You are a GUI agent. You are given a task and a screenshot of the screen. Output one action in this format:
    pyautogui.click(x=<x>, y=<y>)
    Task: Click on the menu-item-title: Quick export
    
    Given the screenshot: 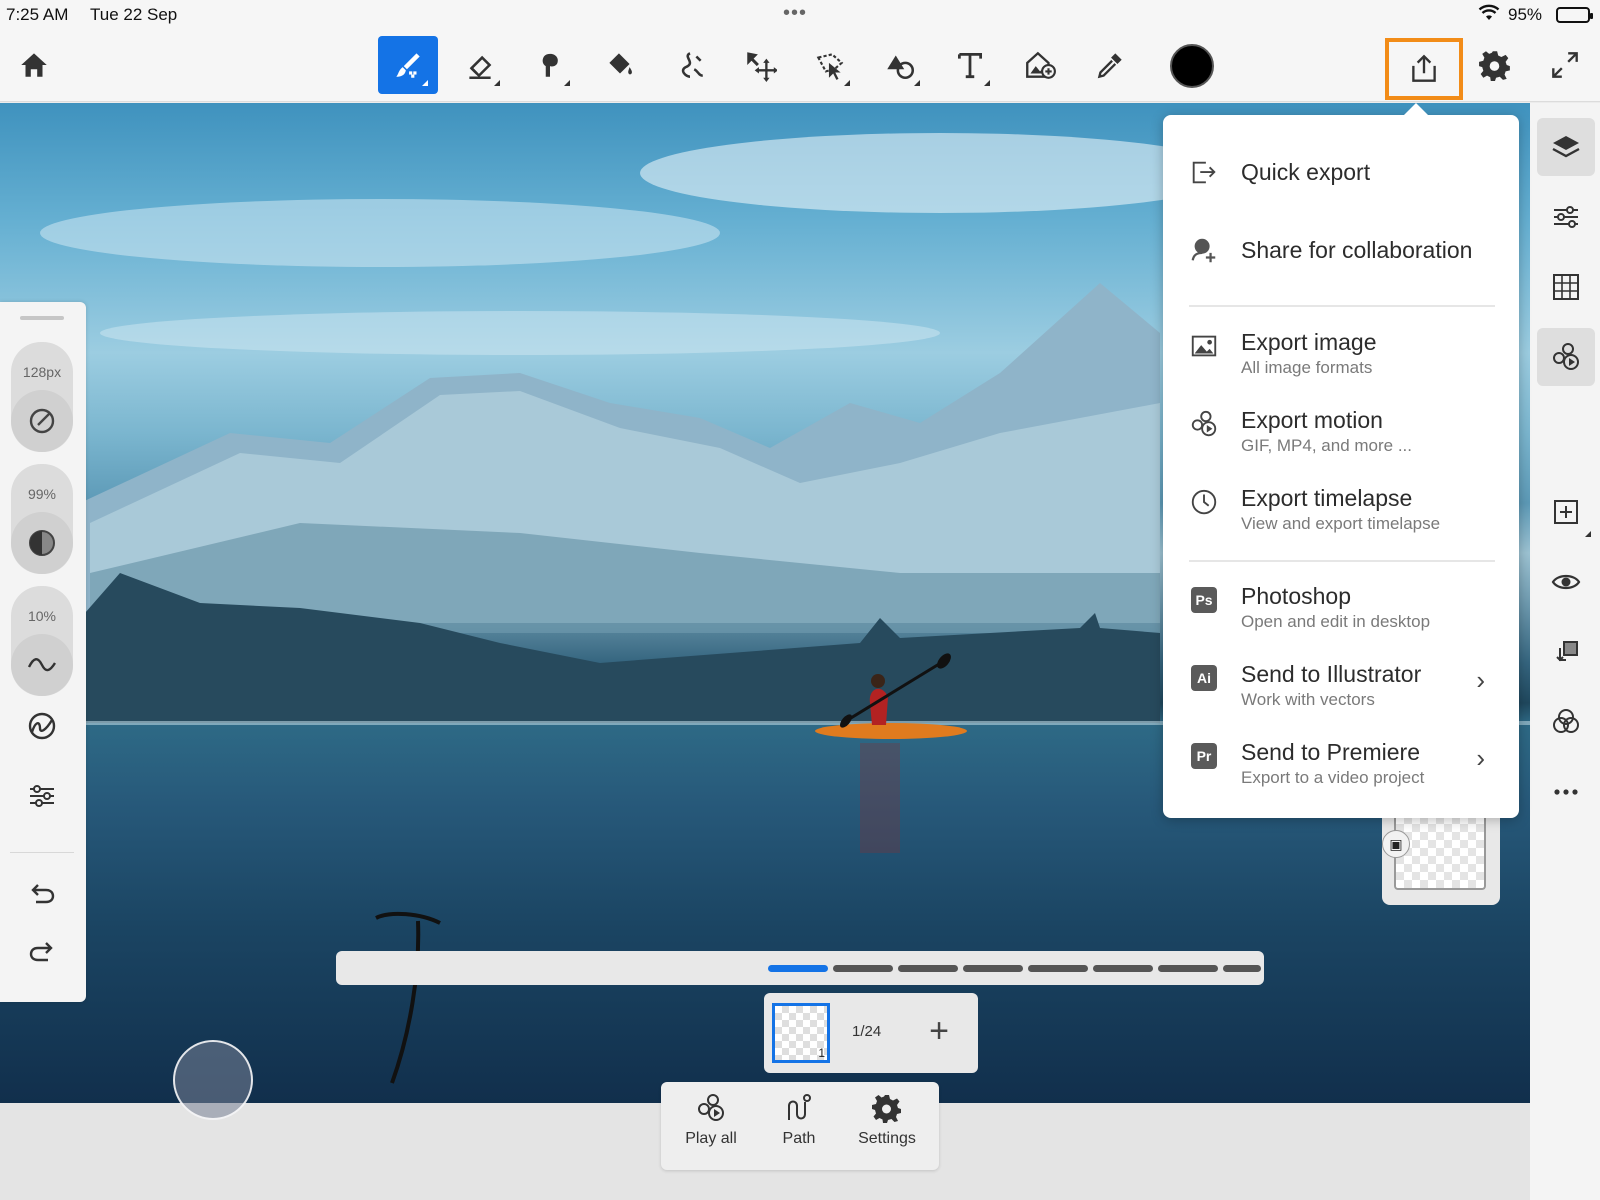 What is the action you would take?
    pyautogui.click(x=1306, y=172)
    